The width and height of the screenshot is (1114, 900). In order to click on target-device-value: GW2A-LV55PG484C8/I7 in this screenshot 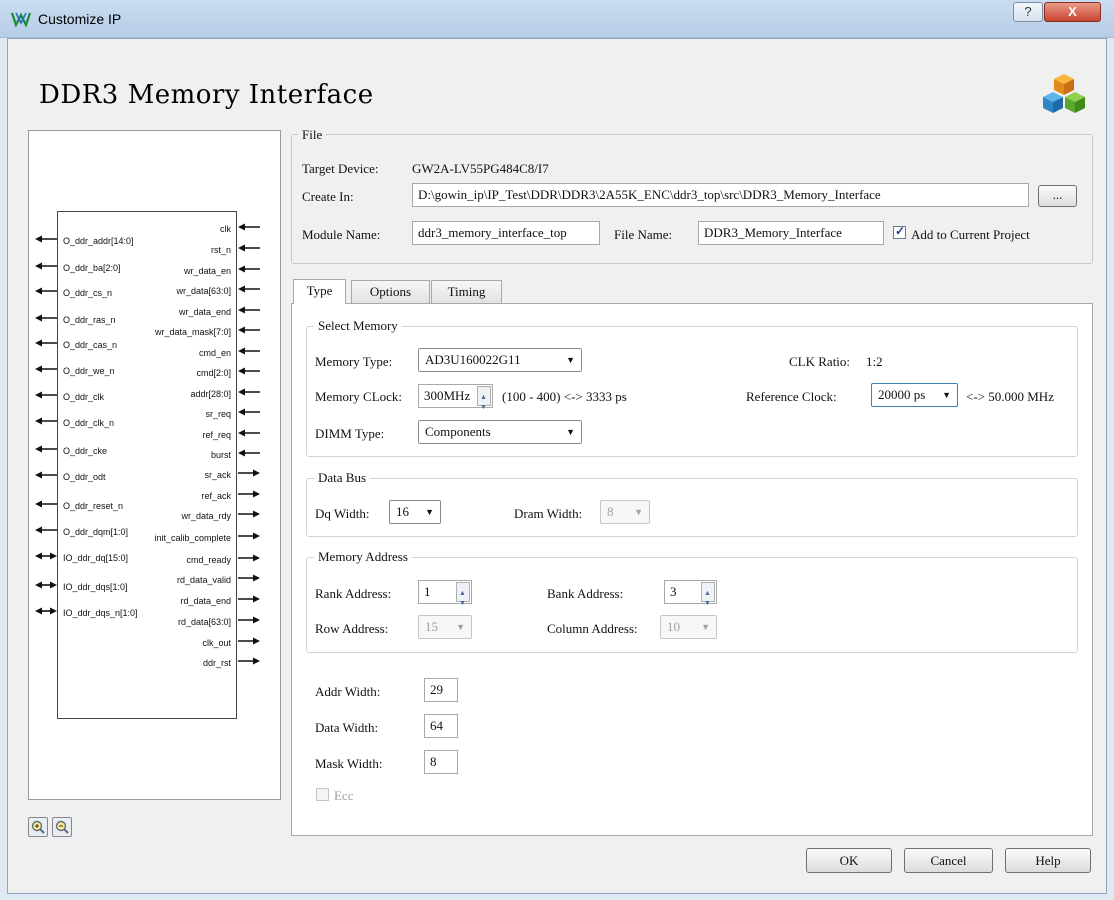, I will do `click(480, 168)`.